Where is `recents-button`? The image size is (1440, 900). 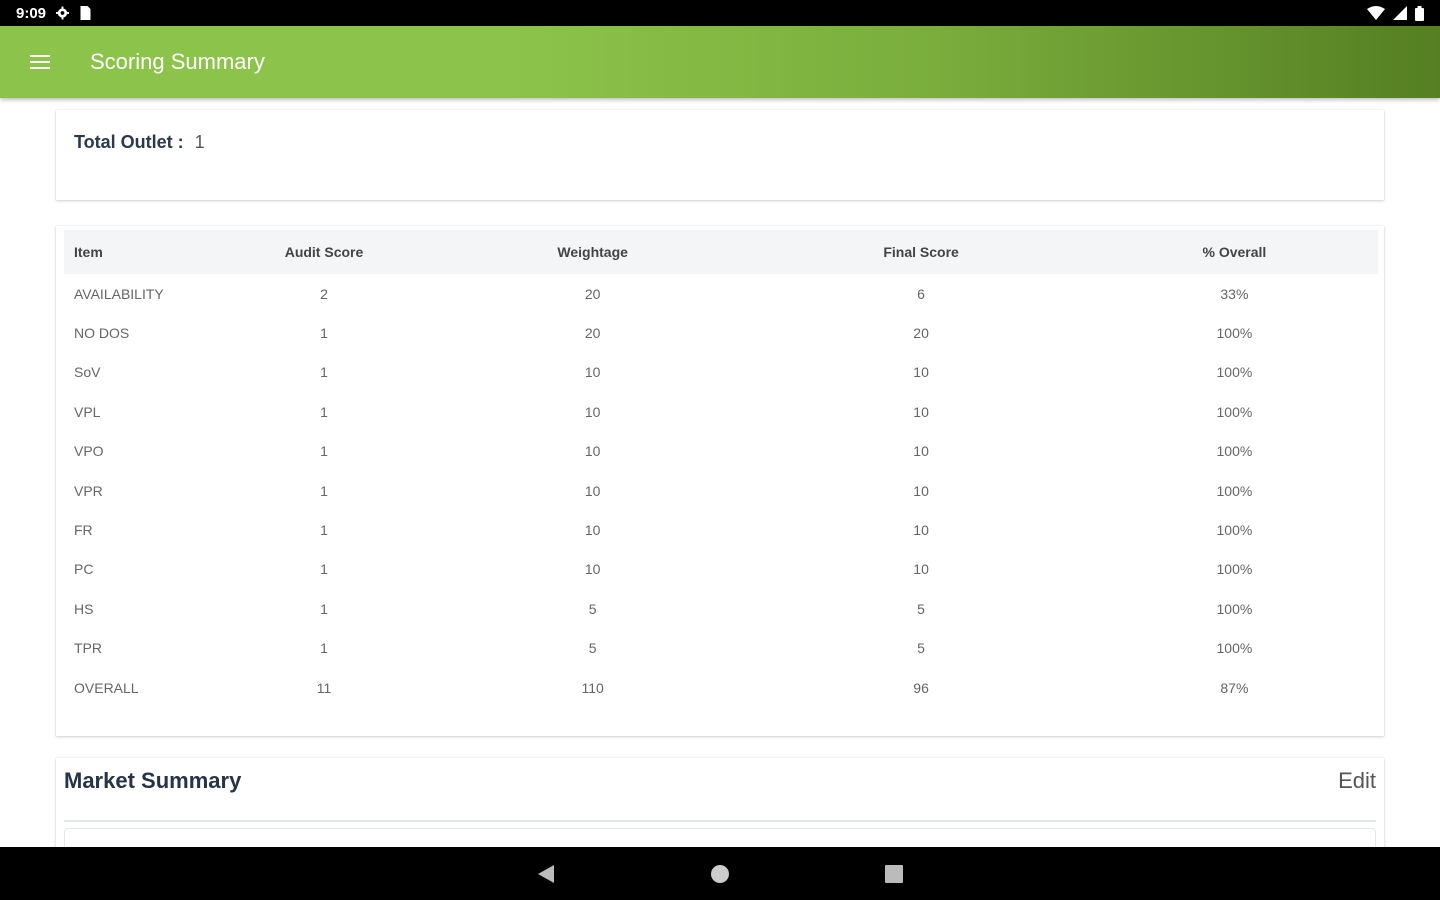 recents-button is located at coordinates (894, 874).